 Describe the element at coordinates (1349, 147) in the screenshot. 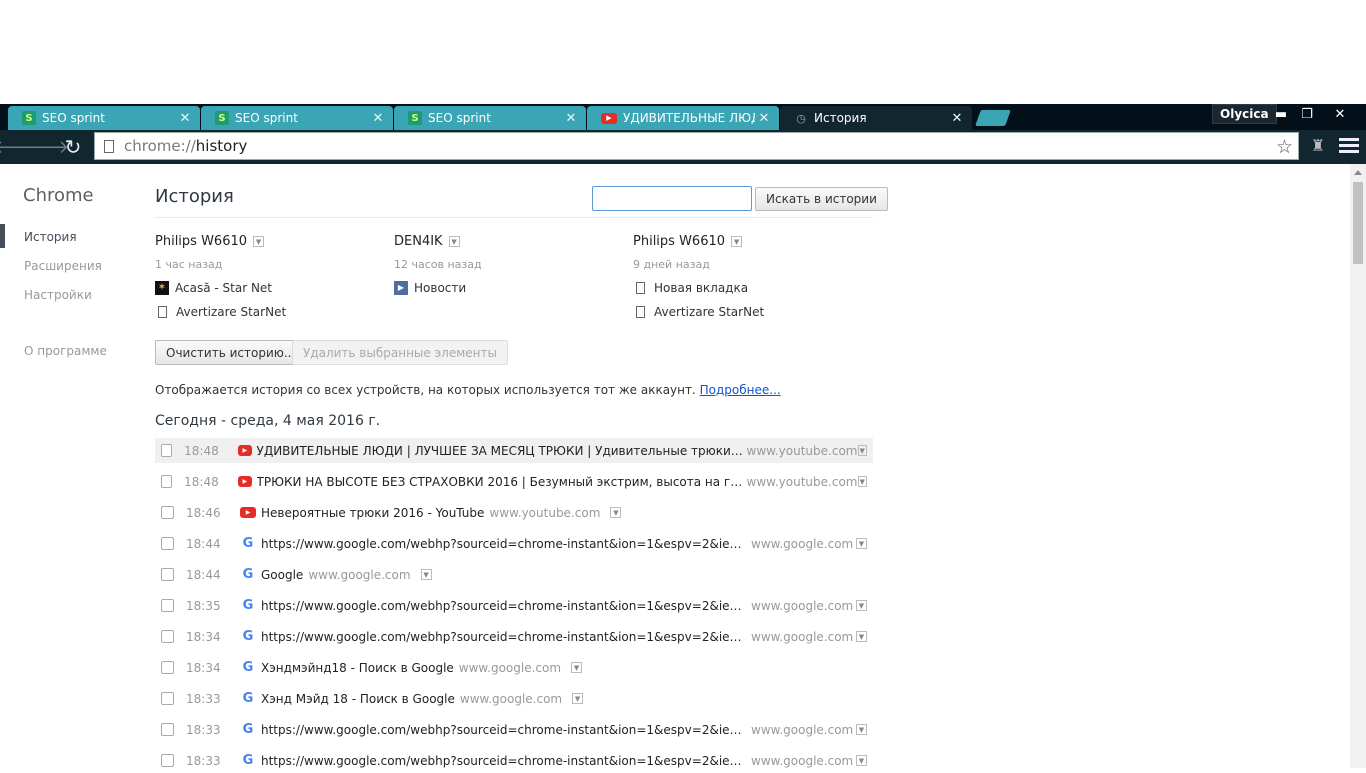

I see `chrome-menu-icon` at that location.